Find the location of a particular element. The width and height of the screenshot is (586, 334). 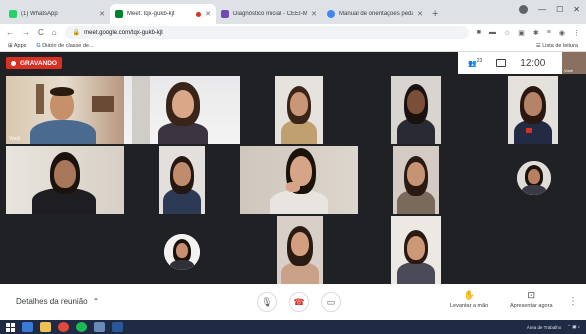

self-label: Você is located at coordinates (568, 70).